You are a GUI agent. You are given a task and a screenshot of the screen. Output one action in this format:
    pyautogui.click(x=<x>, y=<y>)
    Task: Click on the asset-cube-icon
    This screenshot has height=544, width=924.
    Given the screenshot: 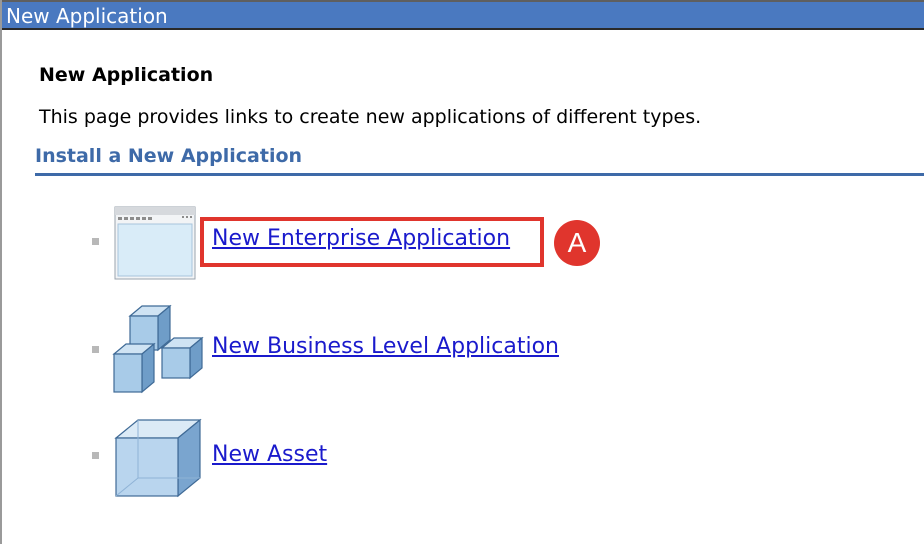 What is the action you would take?
    pyautogui.click(x=158, y=460)
    